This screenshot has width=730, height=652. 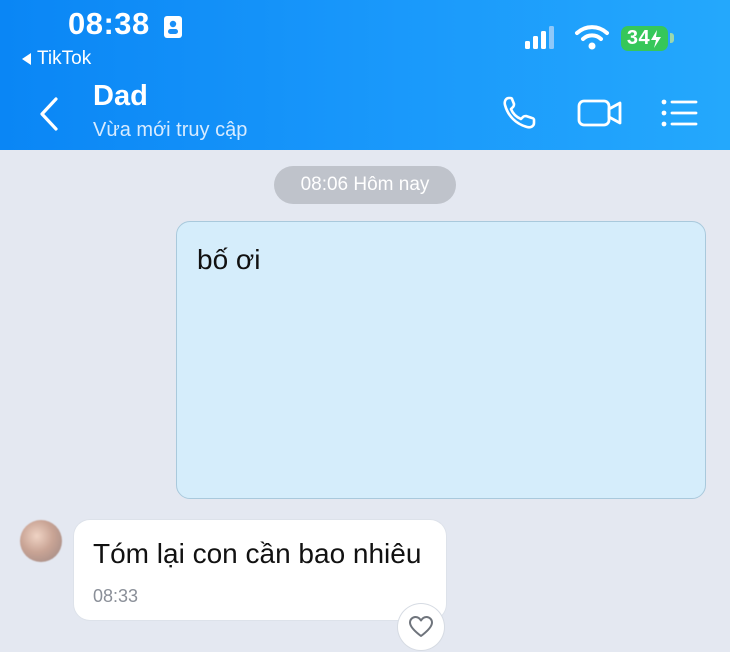 I want to click on message-timestamp: 08:33, so click(x=116, y=596).